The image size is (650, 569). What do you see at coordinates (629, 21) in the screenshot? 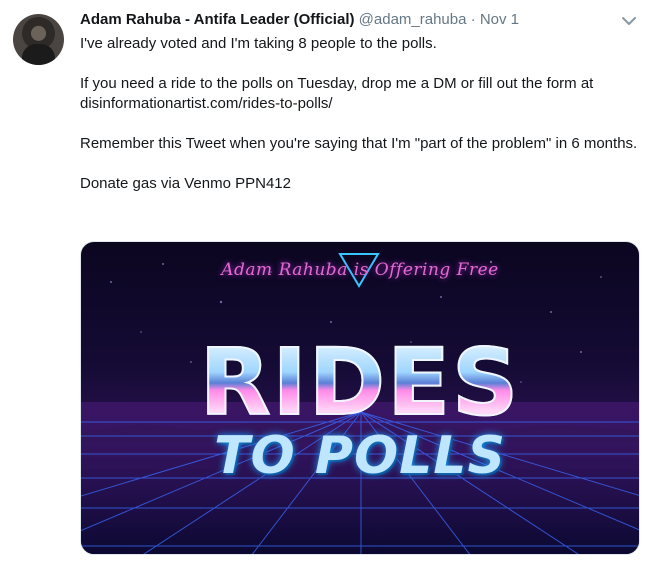
I see `chevron-down-icon` at bounding box center [629, 21].